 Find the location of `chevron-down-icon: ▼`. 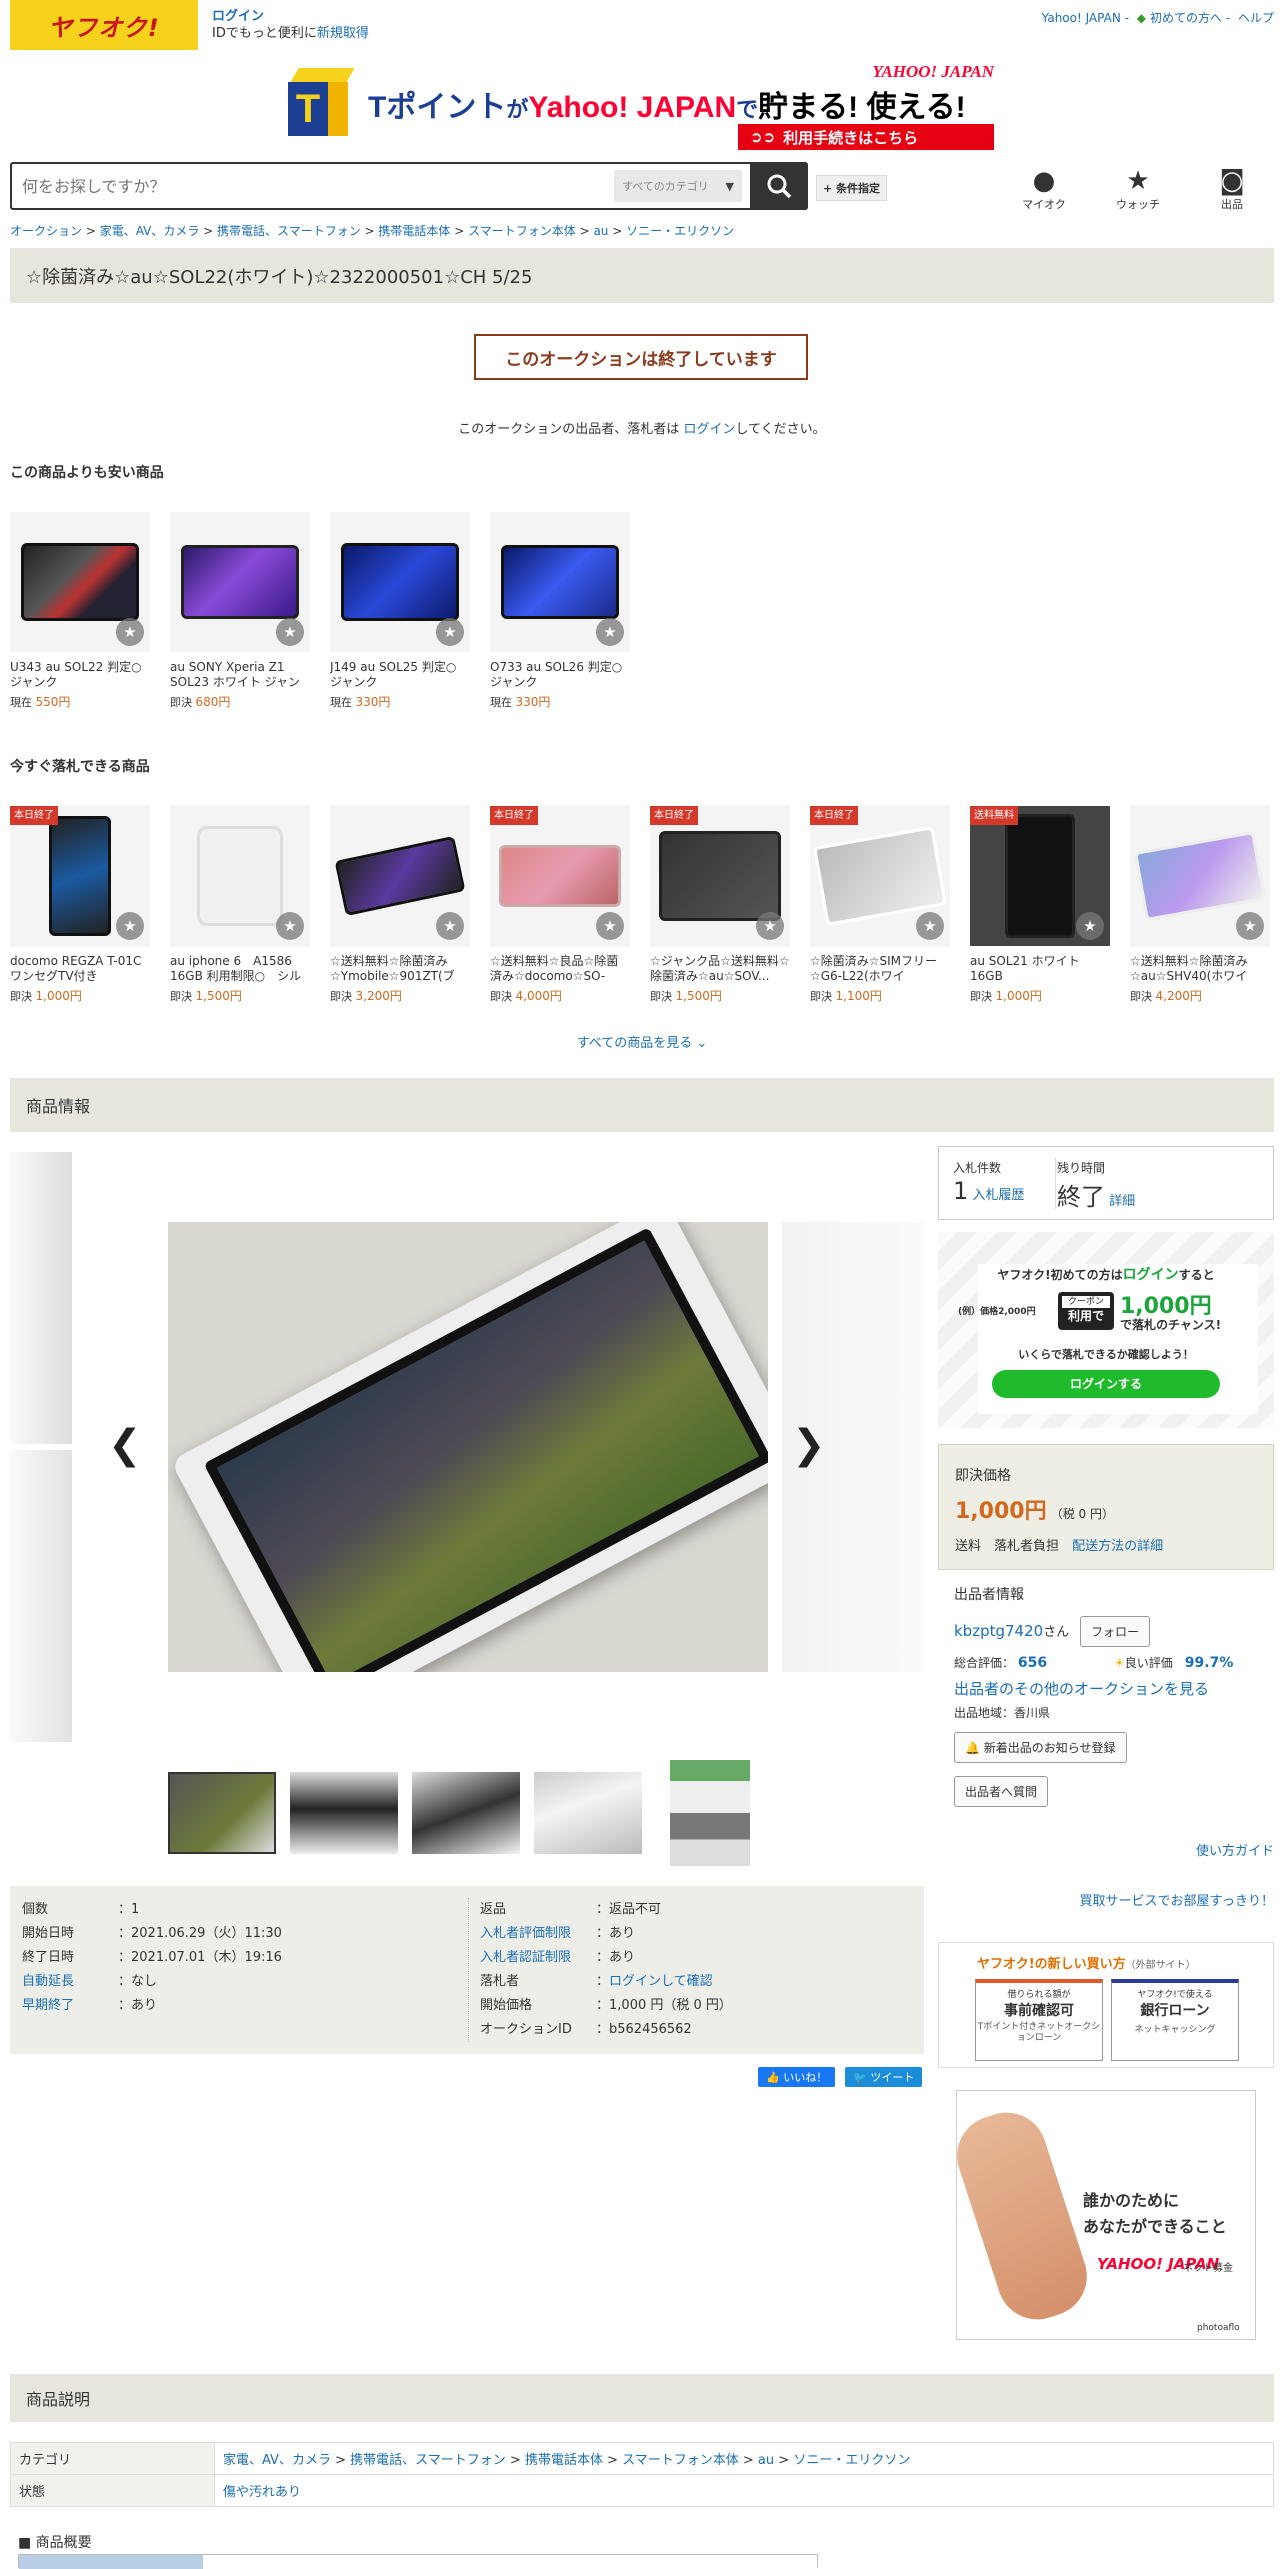

chevron-down-icon: ▼ is located at coordinates (729, 186).